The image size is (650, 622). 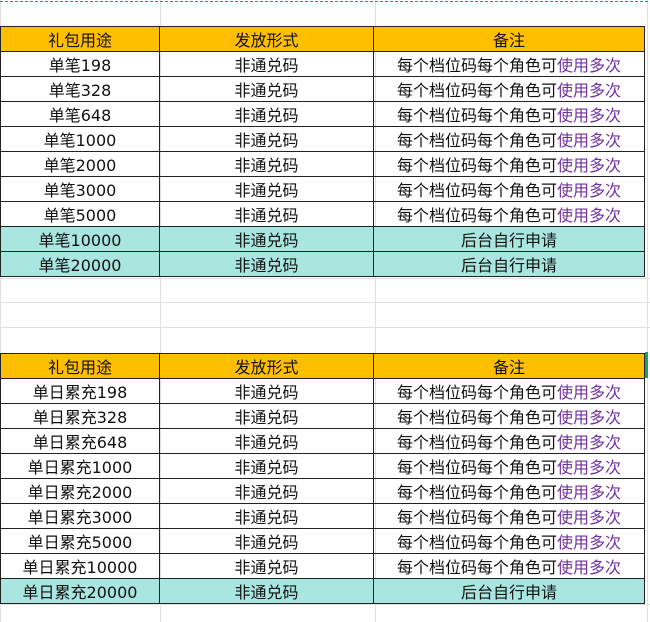 What do you see at coordinates (80, 441) in the screenshot?
I see `cell-purpose: 单日累充648` at bounding box center [80, 441].